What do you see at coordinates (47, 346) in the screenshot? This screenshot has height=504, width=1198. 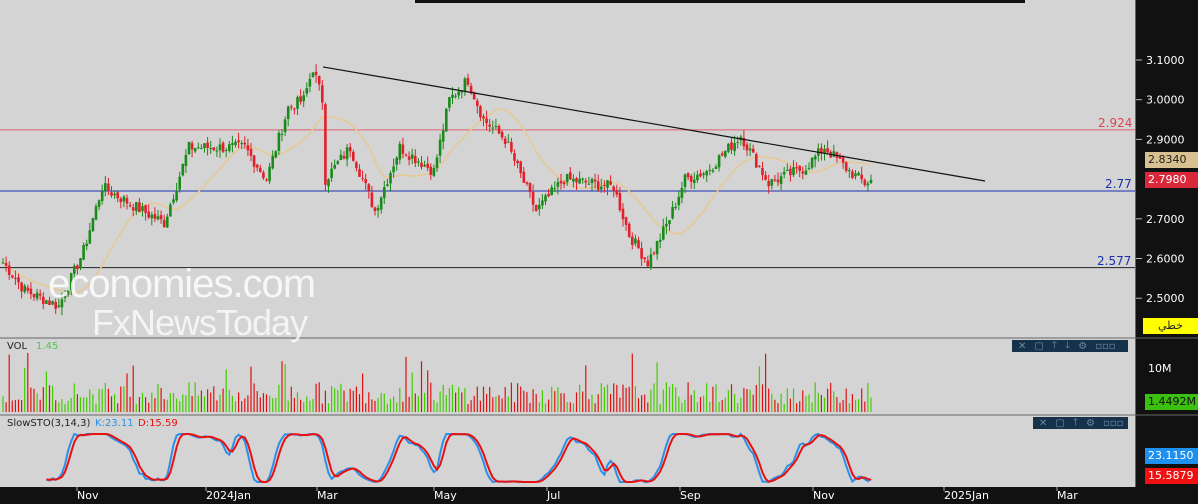 I see `volume-value: 1.45` at bounding box center [47, 346].